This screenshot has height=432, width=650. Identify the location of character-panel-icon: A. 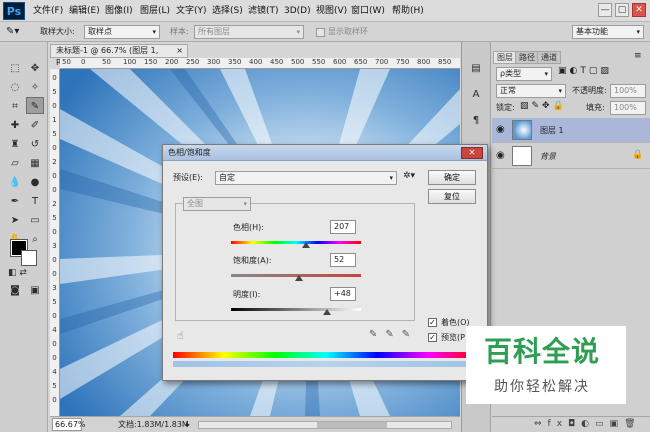
(476, 94).